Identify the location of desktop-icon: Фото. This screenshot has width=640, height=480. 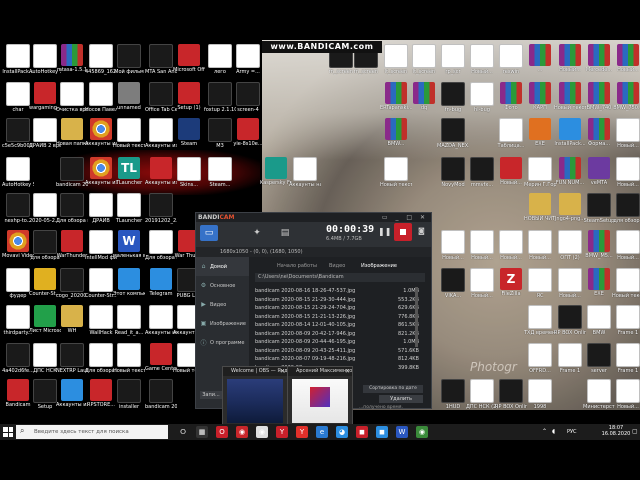
(511, 96).